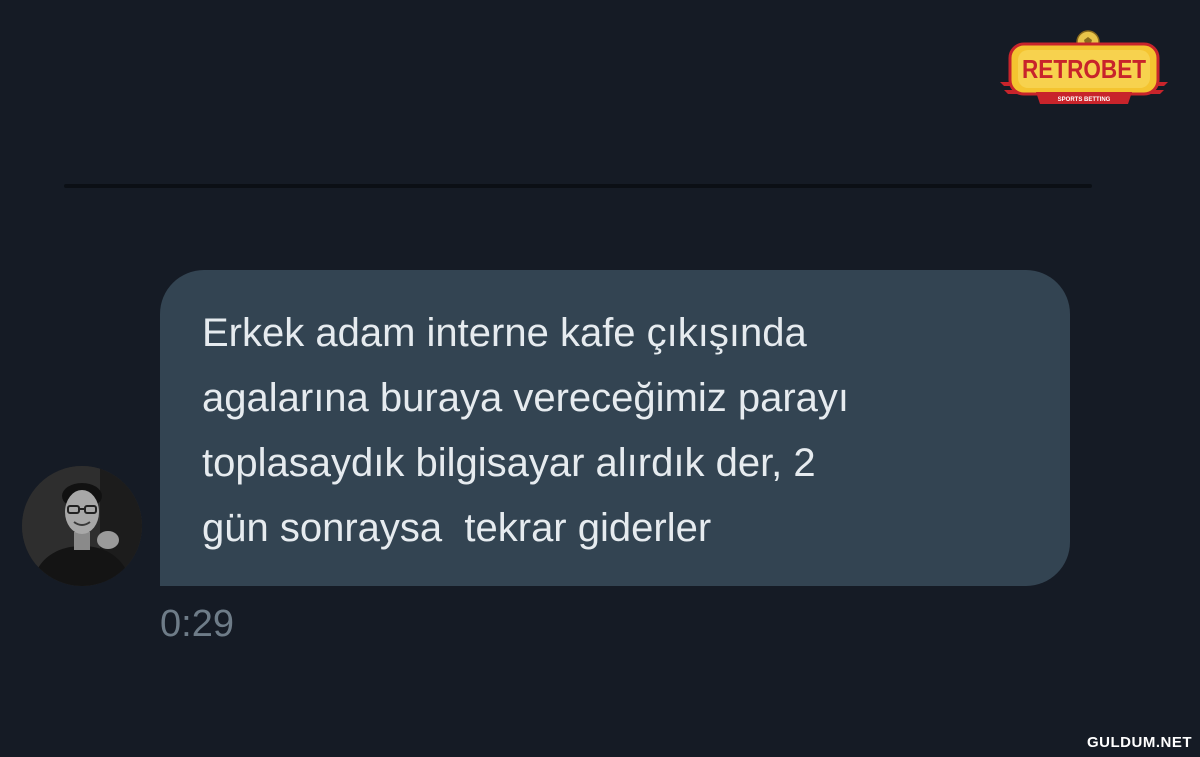  What do you see at coordinates (509, 463) in the screenshot?
I see `message-text-line: toplasaydık bilgisayar alırdık der, 2` at bounding box center [509, 463].